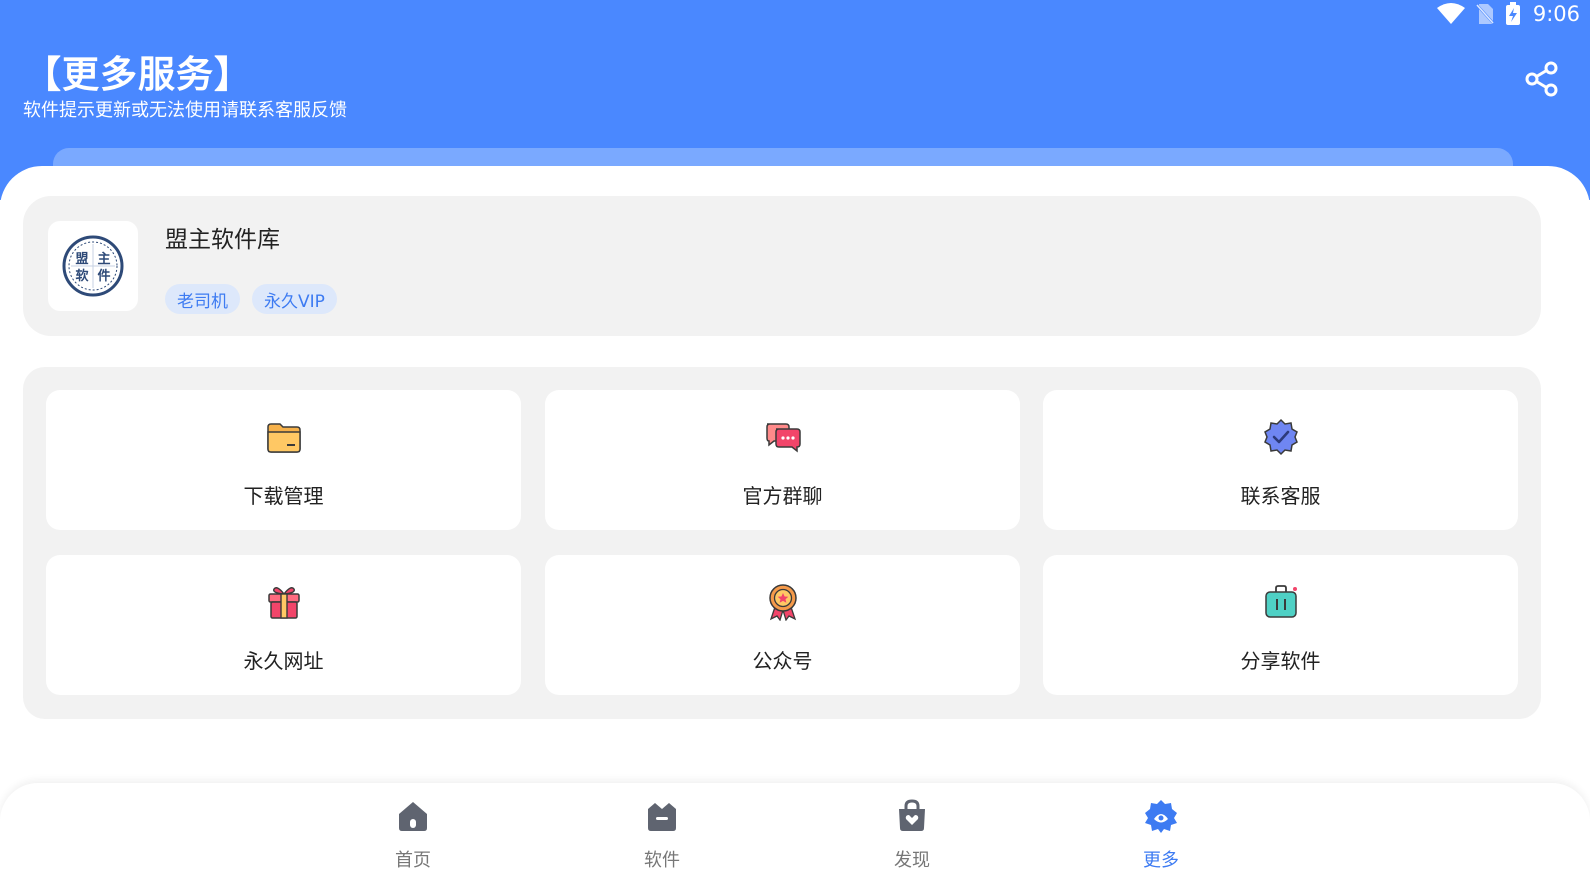 The image size is (1590, 891). I want to click on service-label: 联系客服, so click(1280, 496).